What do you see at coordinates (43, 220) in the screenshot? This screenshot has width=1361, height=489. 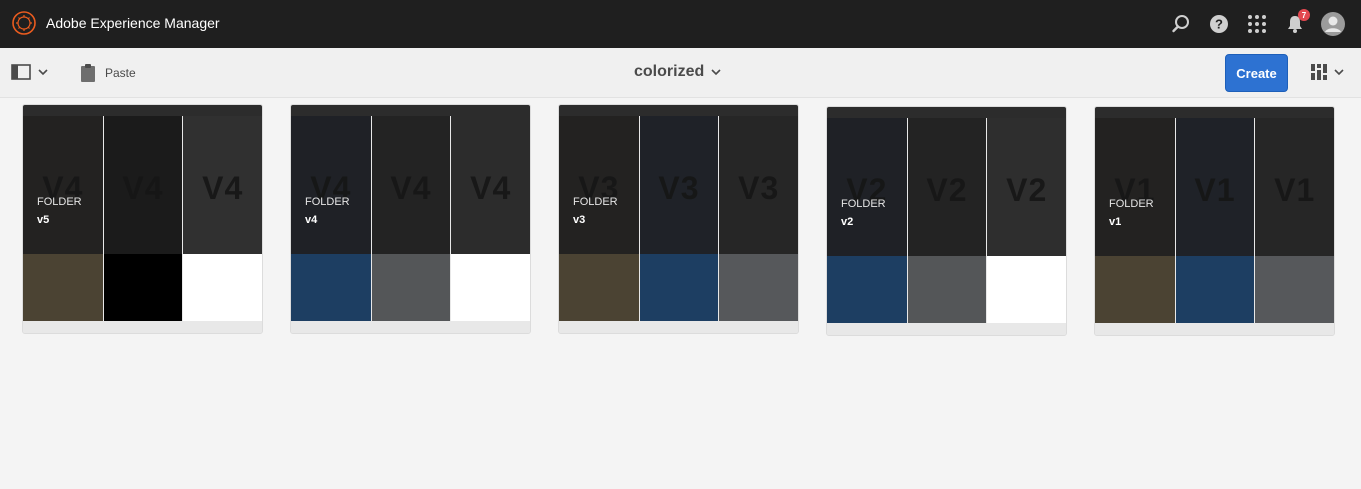 I see `card-title: v5` at bounding box center [43, 220].